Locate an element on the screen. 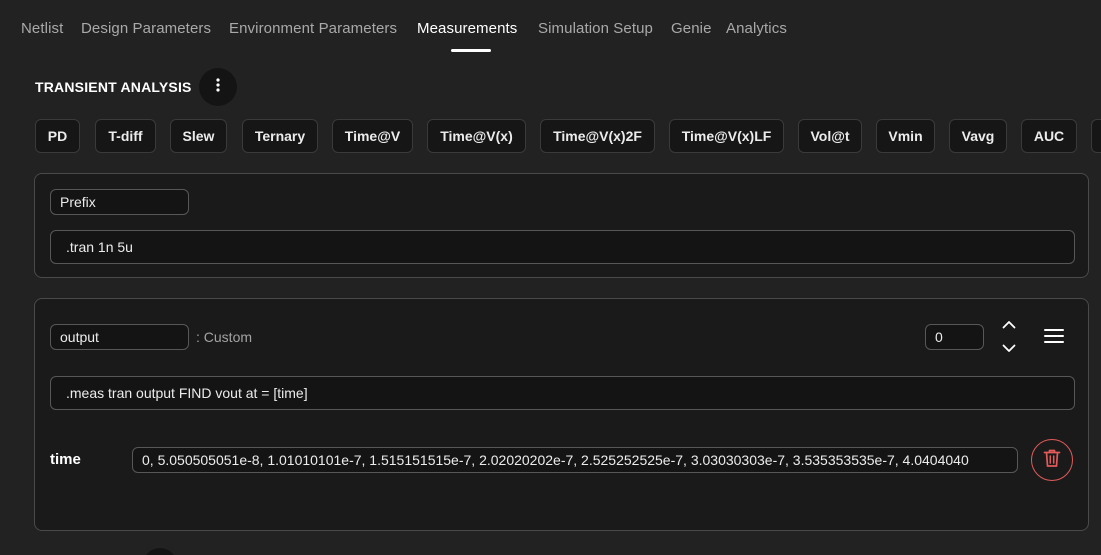  measure-button-time-at-vx: Time@V(x) is located at coordinates (476, 136).